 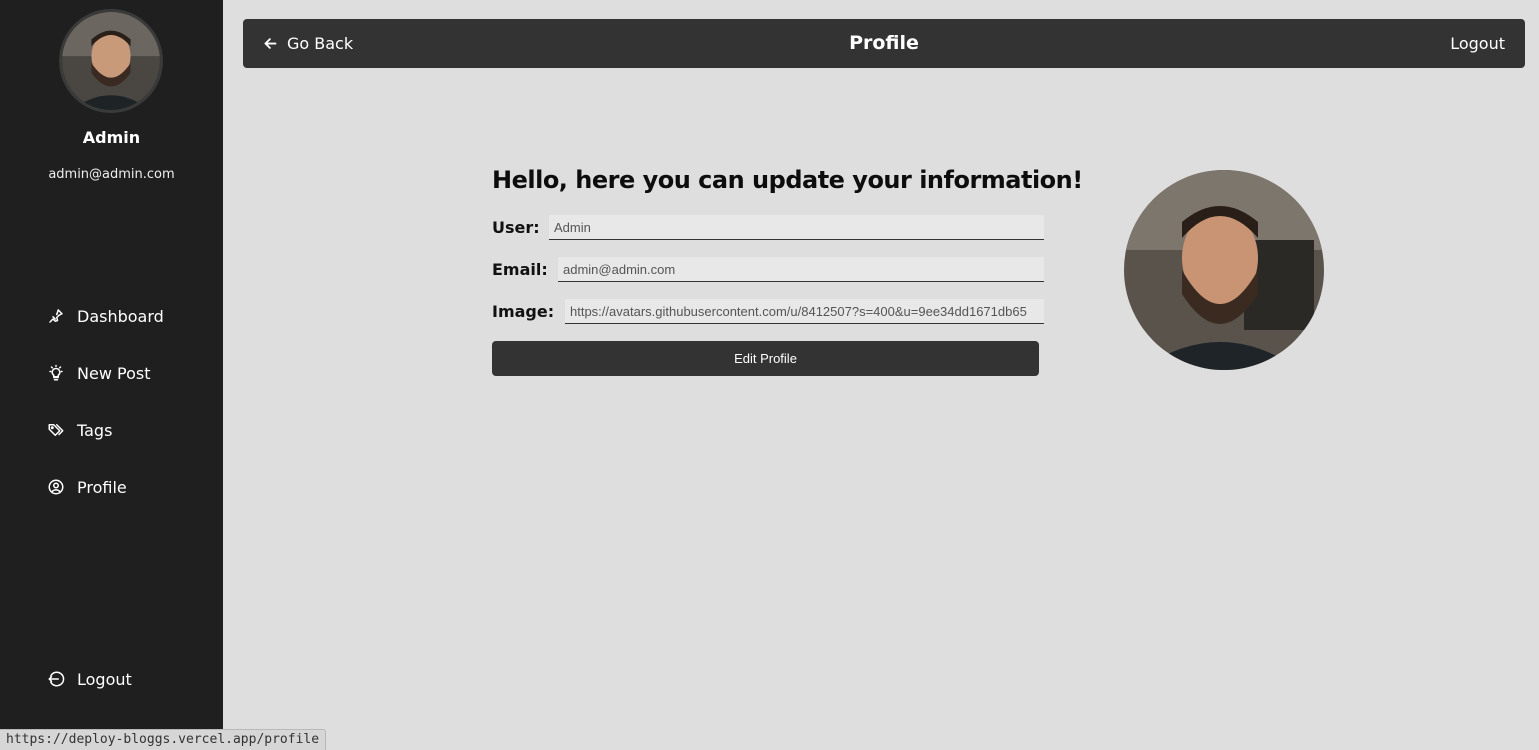 What do you see at coordinates (516, 227) in the screenshot?
I see `user-label: User:` at bounding box center [516, 227].